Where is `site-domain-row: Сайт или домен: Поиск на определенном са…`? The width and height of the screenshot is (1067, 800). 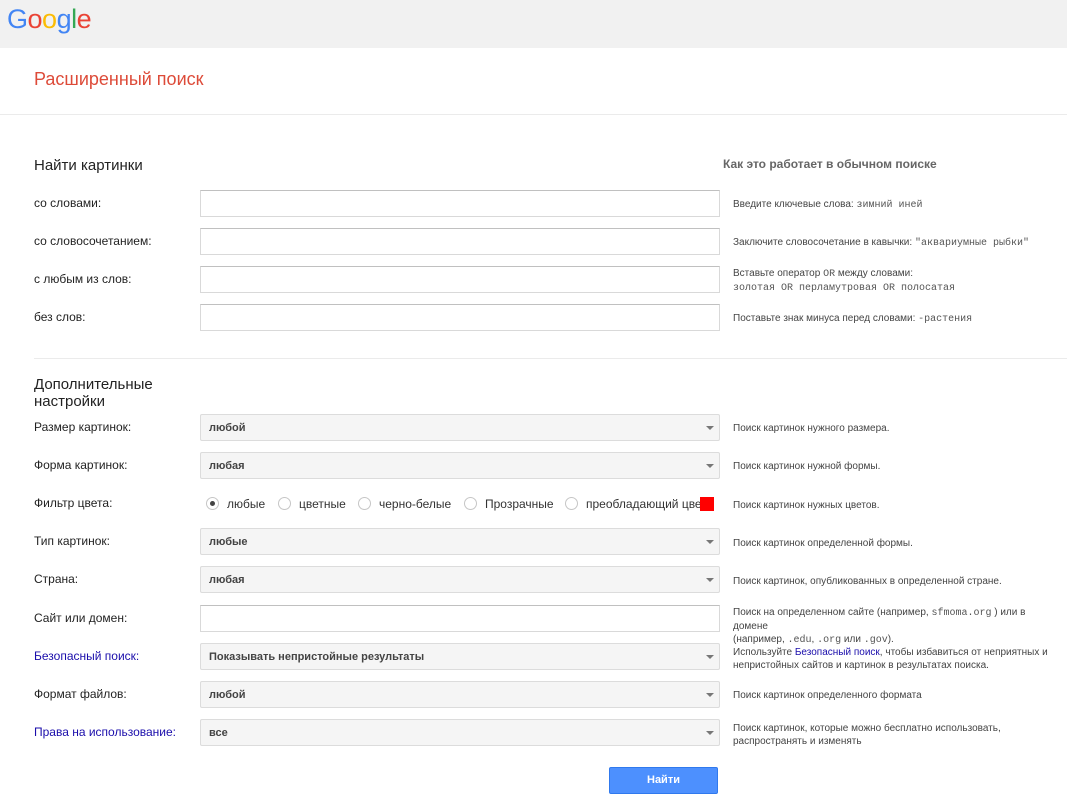
site-domain-row: Сайт или домен: Поиск на определенном са… is located at coordinates (533, 625).